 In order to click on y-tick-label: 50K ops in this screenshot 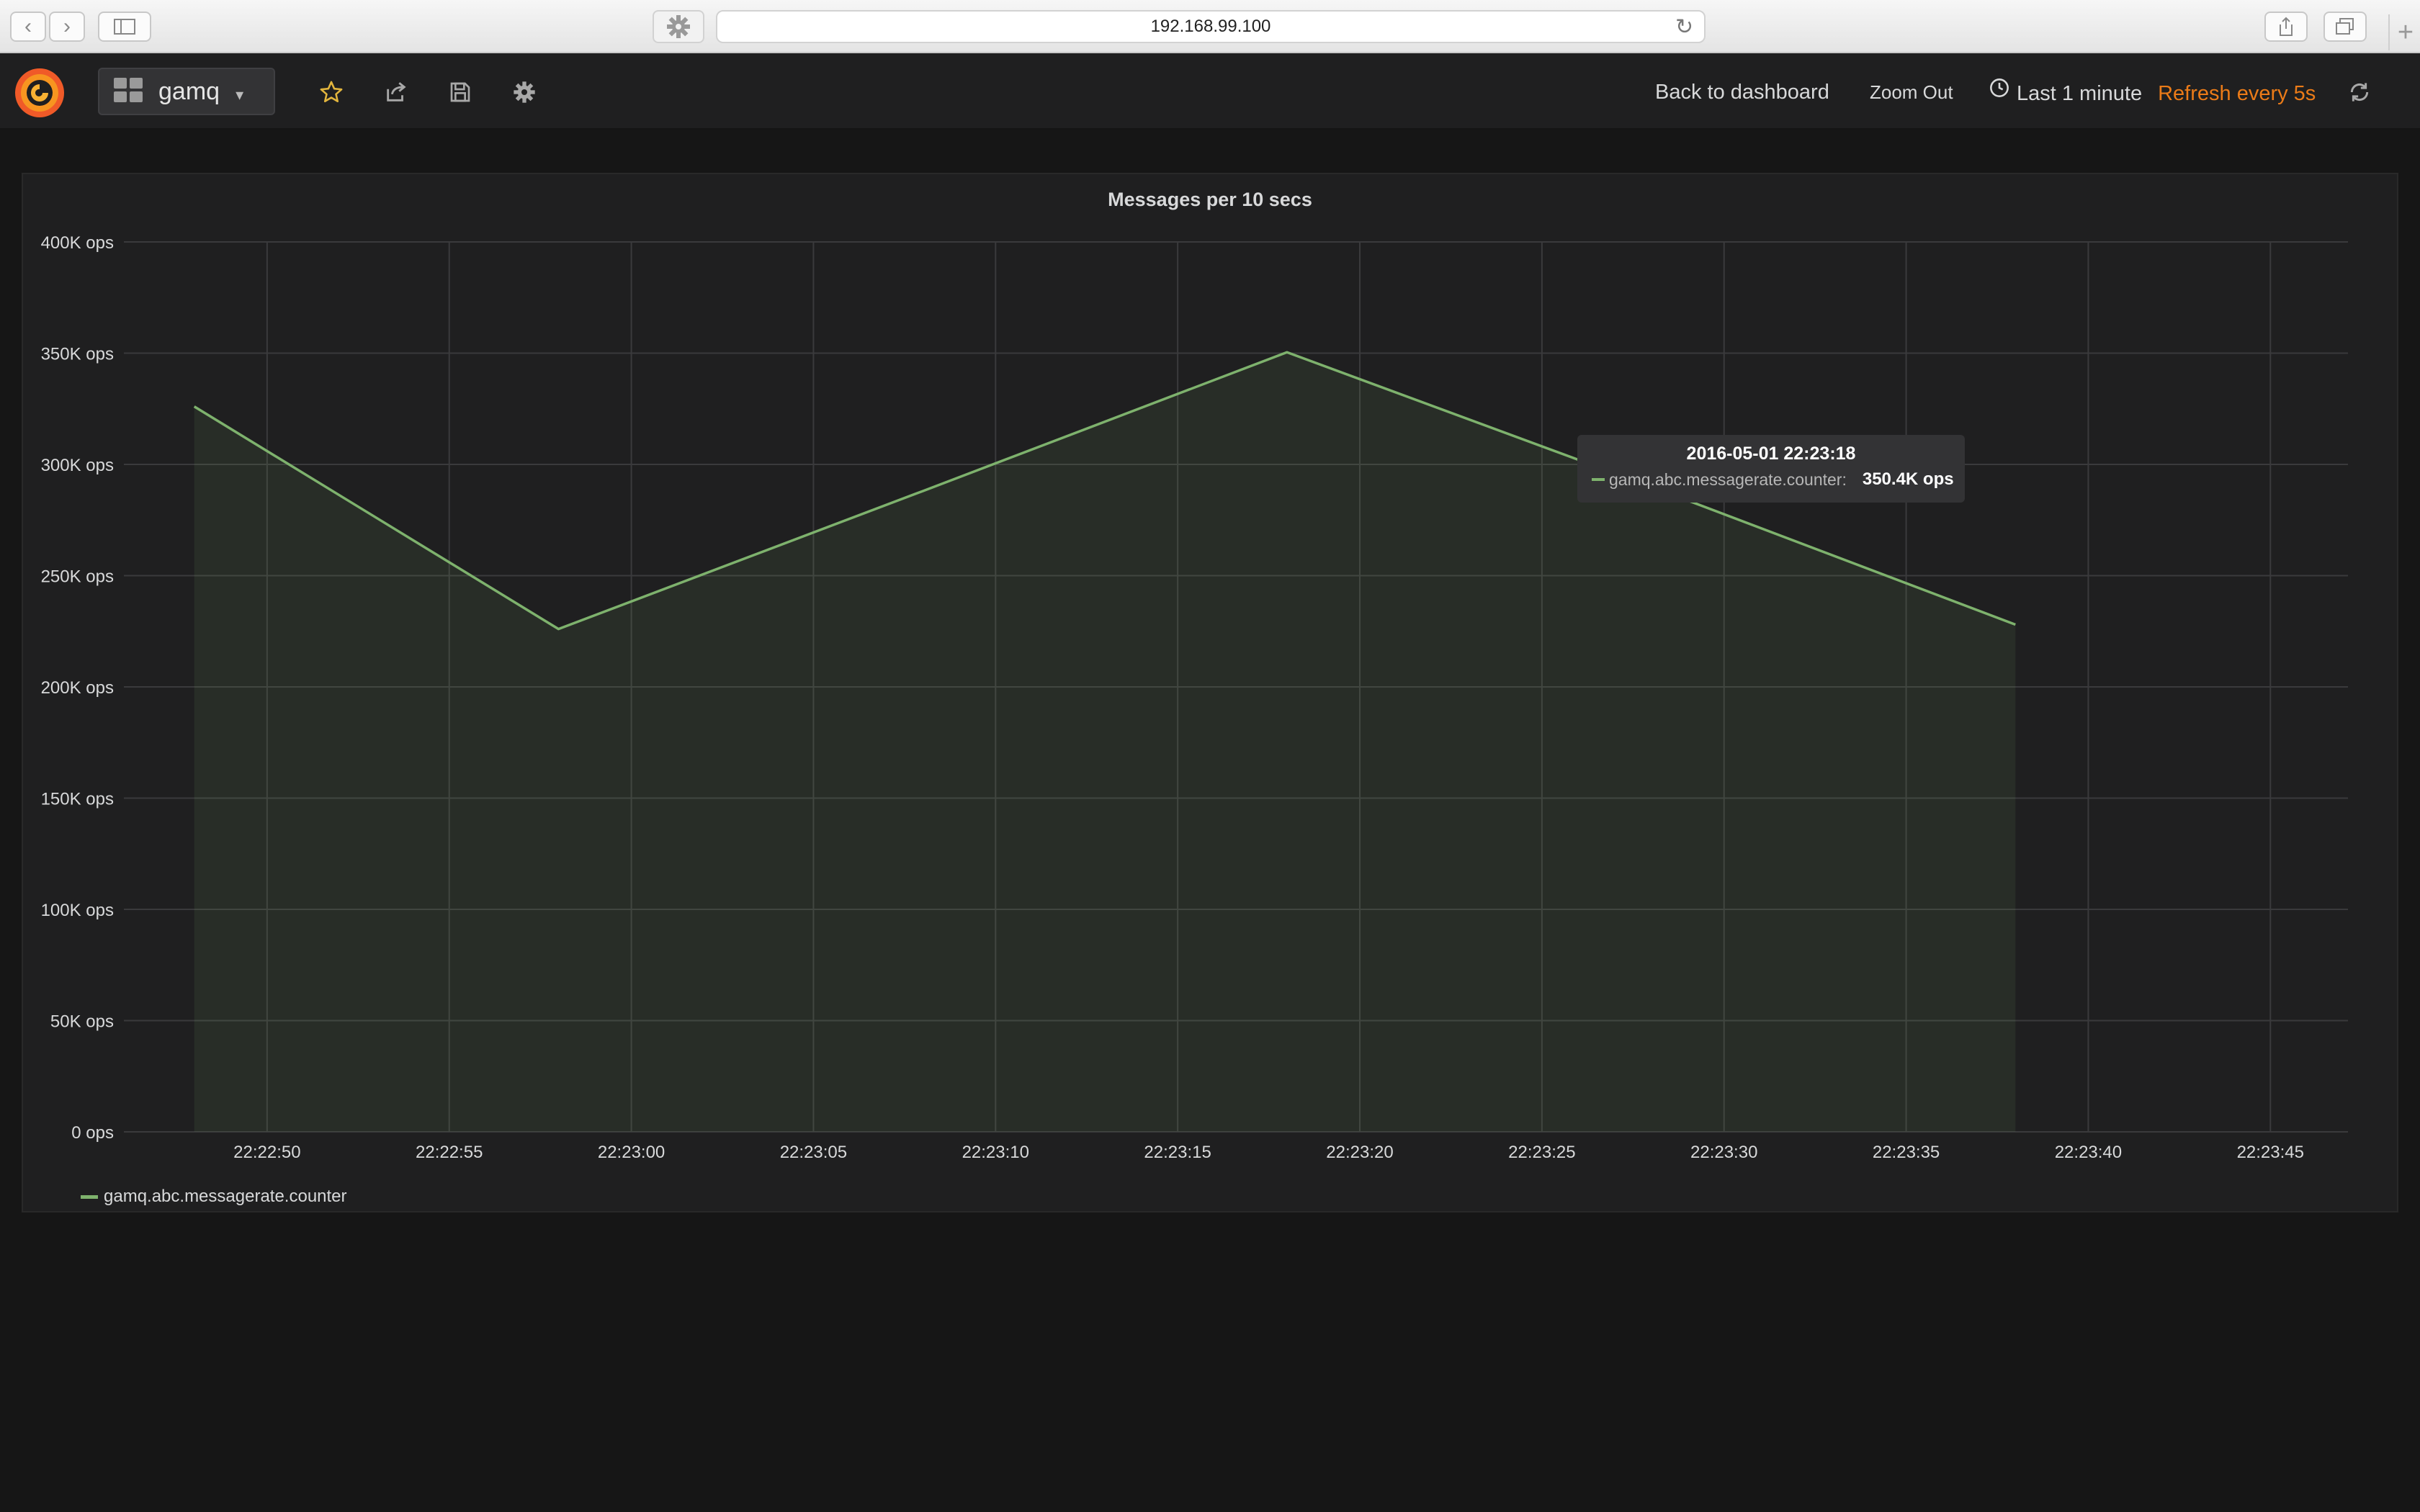, I will do `click(82, 1022)`.